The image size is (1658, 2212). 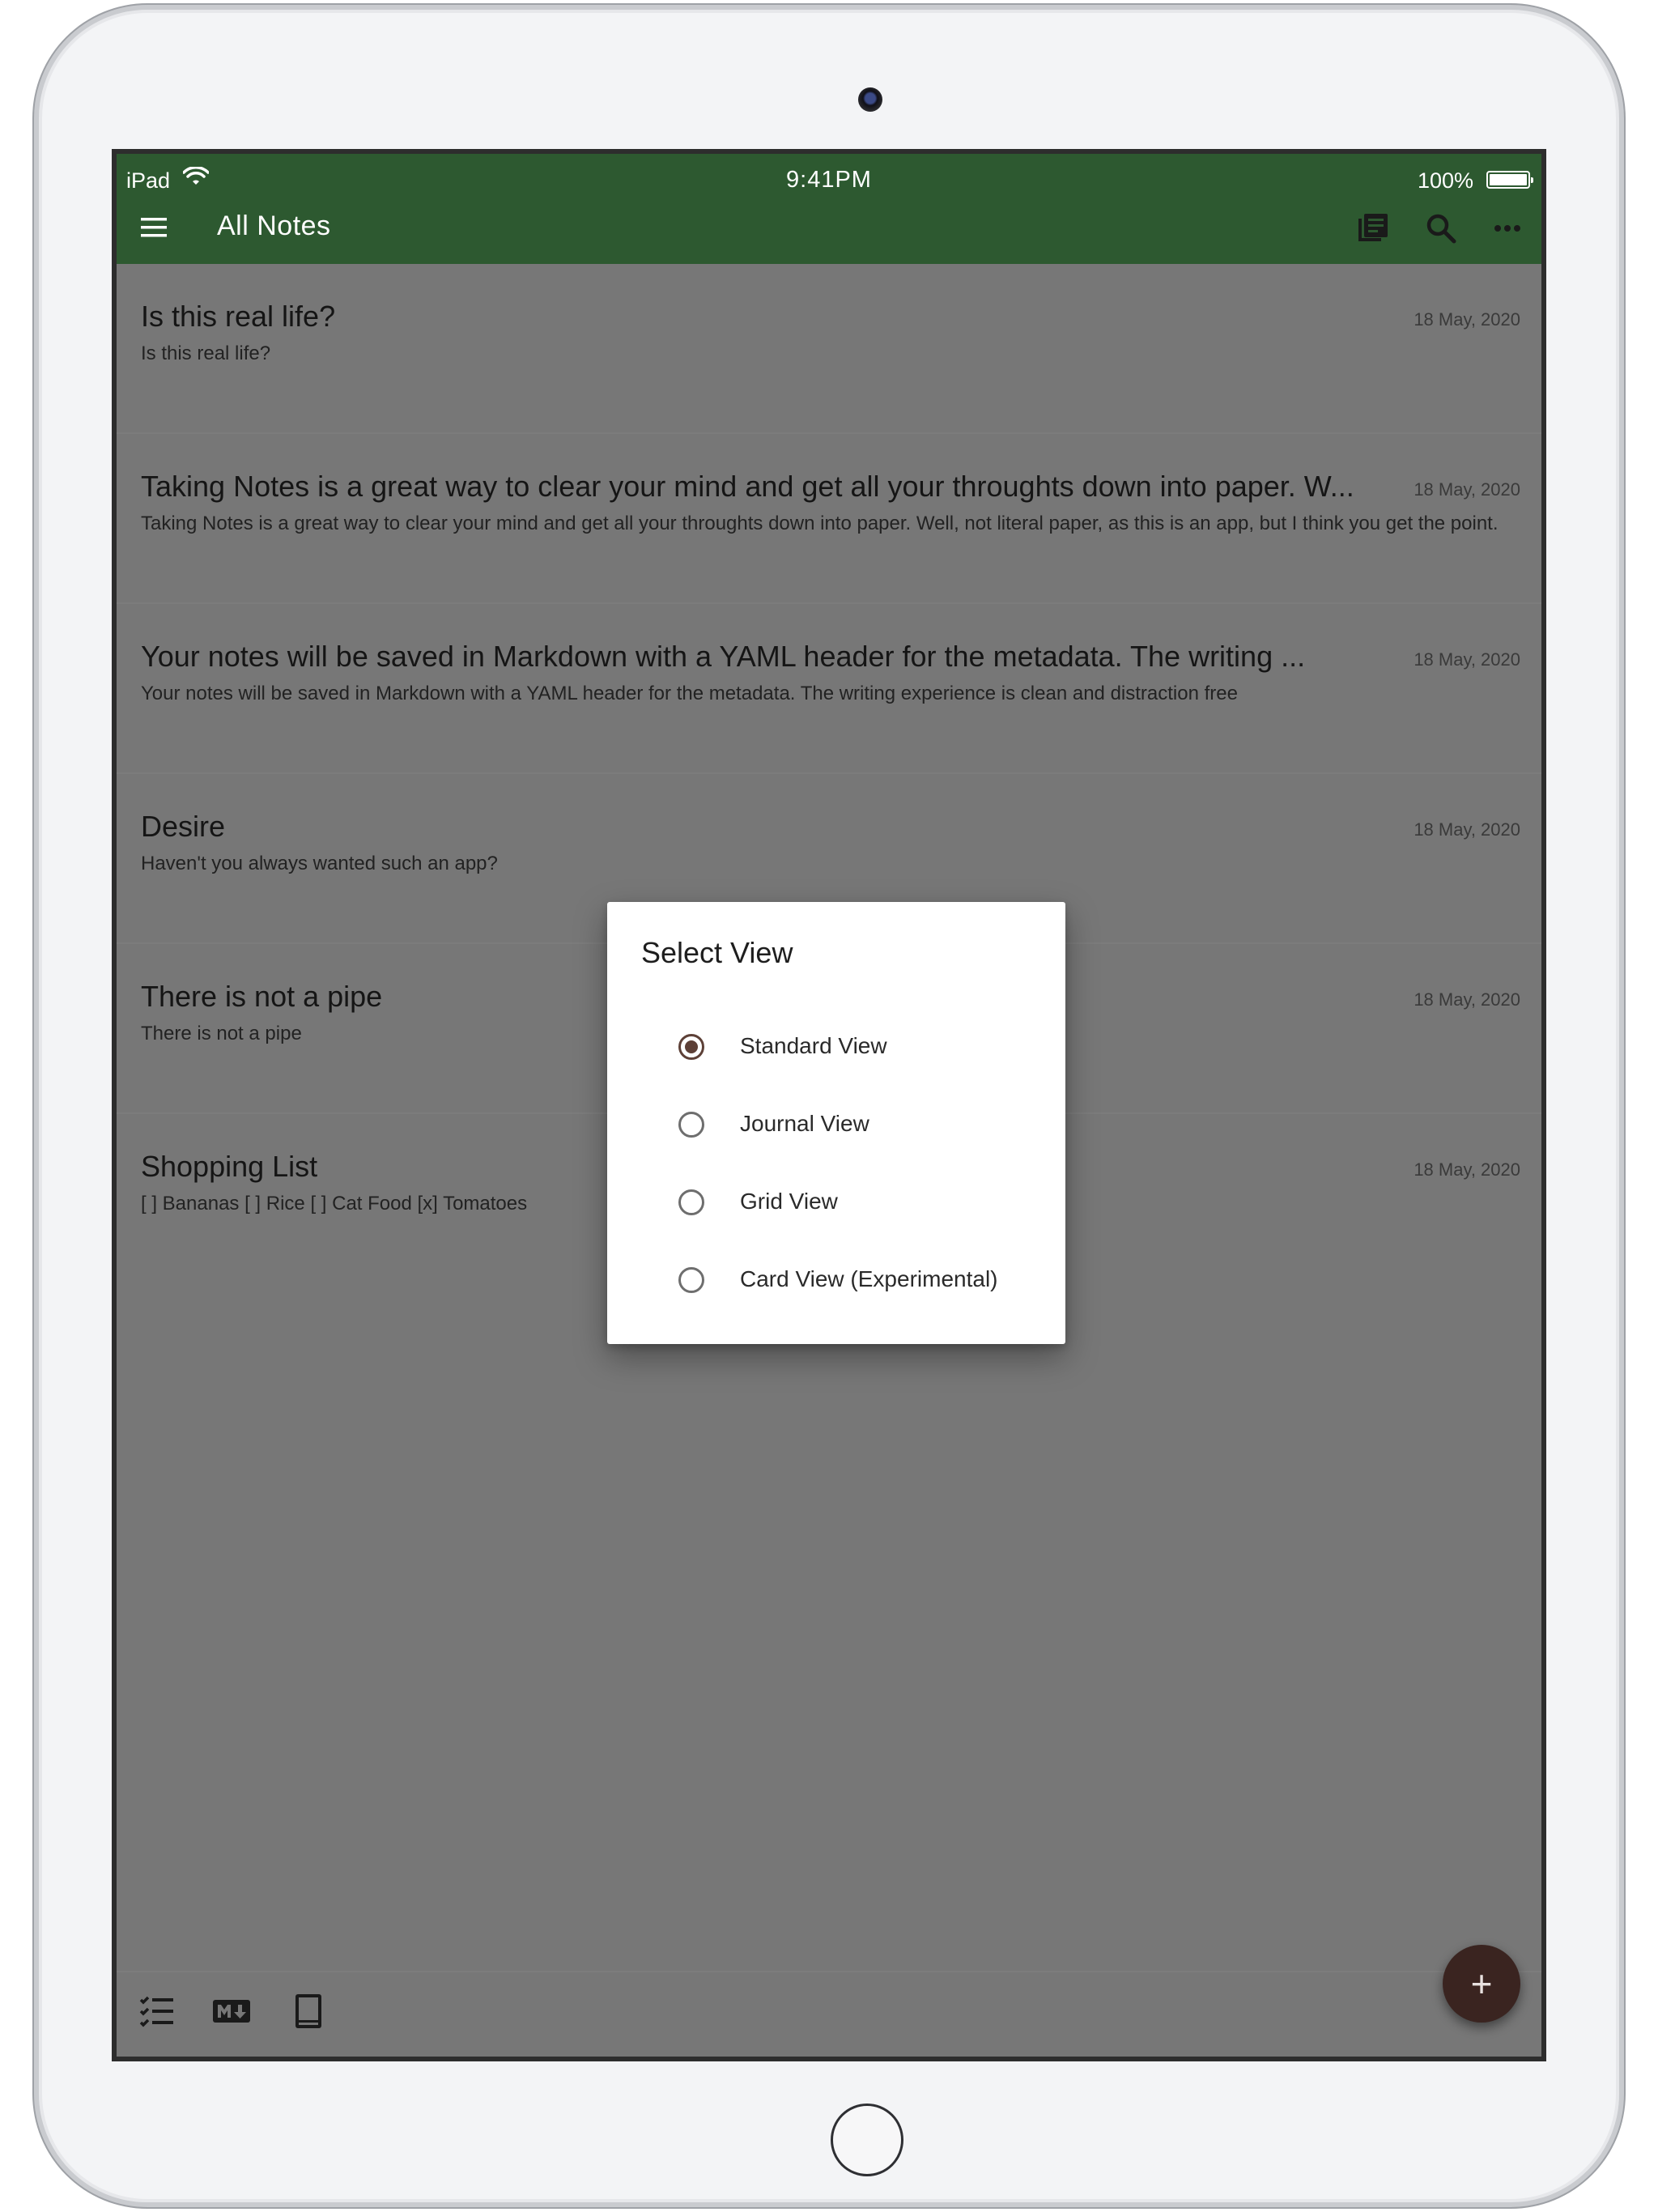 What do you see at coordinates (319, 864) in the screenshot?
I see `note-preview: Haven't you always wanted such an app?` at bounding box center [319, 864].